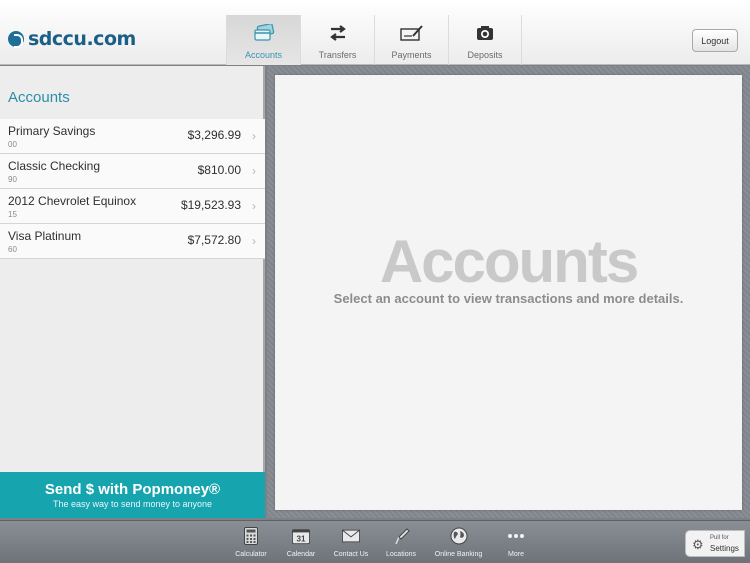 The width and height of the screenshot is (750, 563). What do you see at coordinates (39, 97) in the screenshot?
I see `sidebar-title: Accounts` at bounding box center [39, 97].